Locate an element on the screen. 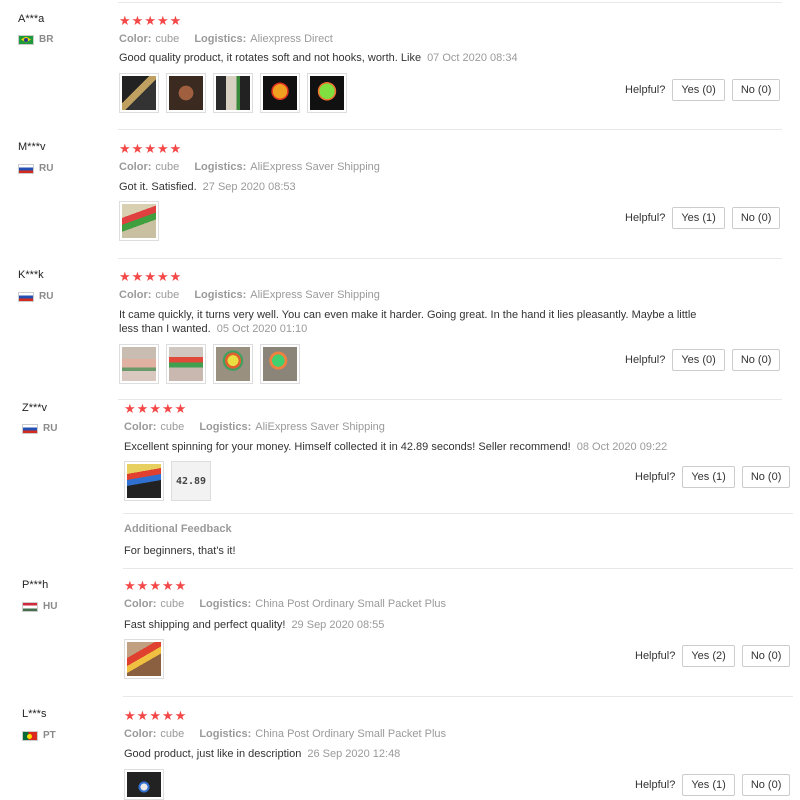  review-body: Got it. Satisfied. is located at coordinates (158, 187).